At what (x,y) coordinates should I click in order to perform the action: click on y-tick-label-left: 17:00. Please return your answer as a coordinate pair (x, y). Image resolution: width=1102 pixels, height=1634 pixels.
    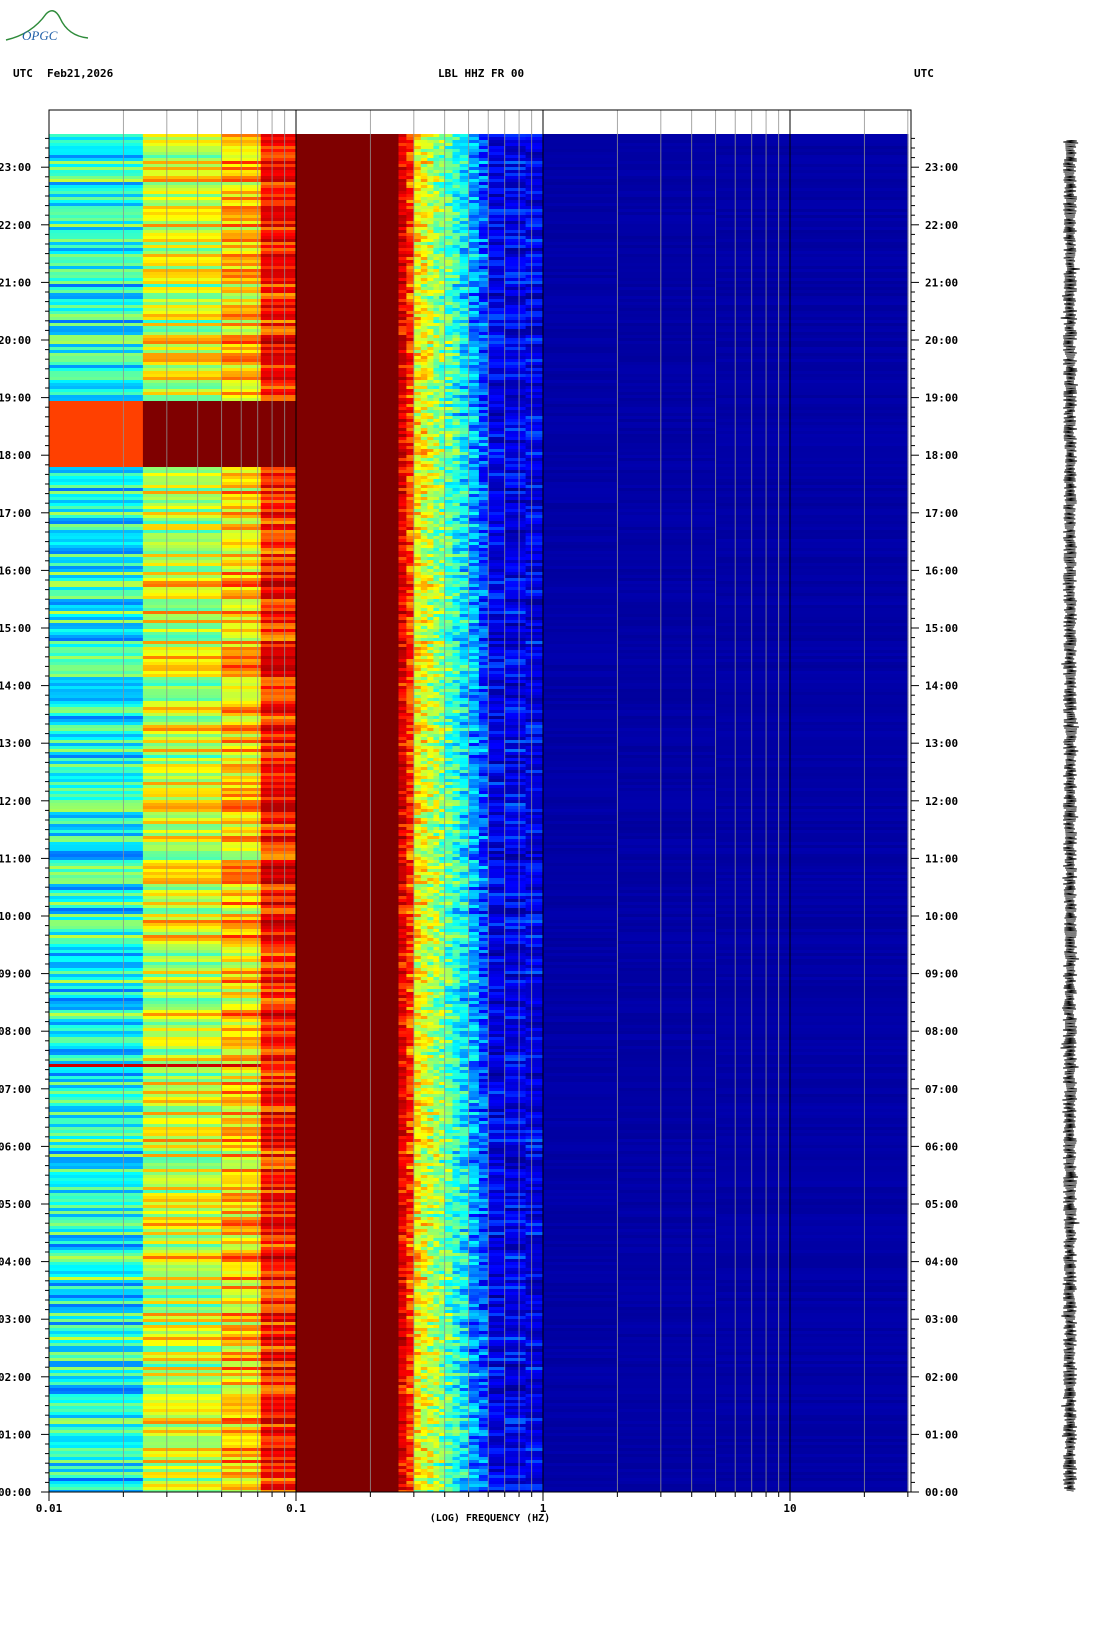
    Looking at the image, I should click on (15, 513).